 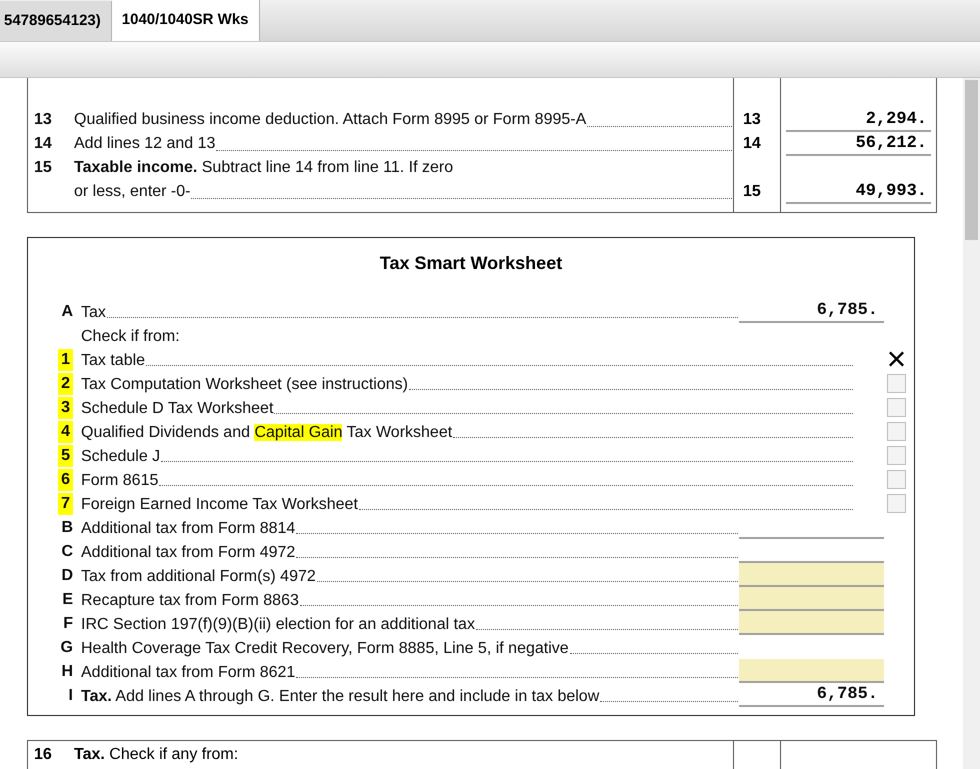 What do you see at coordinates (264, 168) in the screenshot?
I see `line-description: Taxable income. Subtract line 14 from line 11. If zero` at bounding box center [264, 168].